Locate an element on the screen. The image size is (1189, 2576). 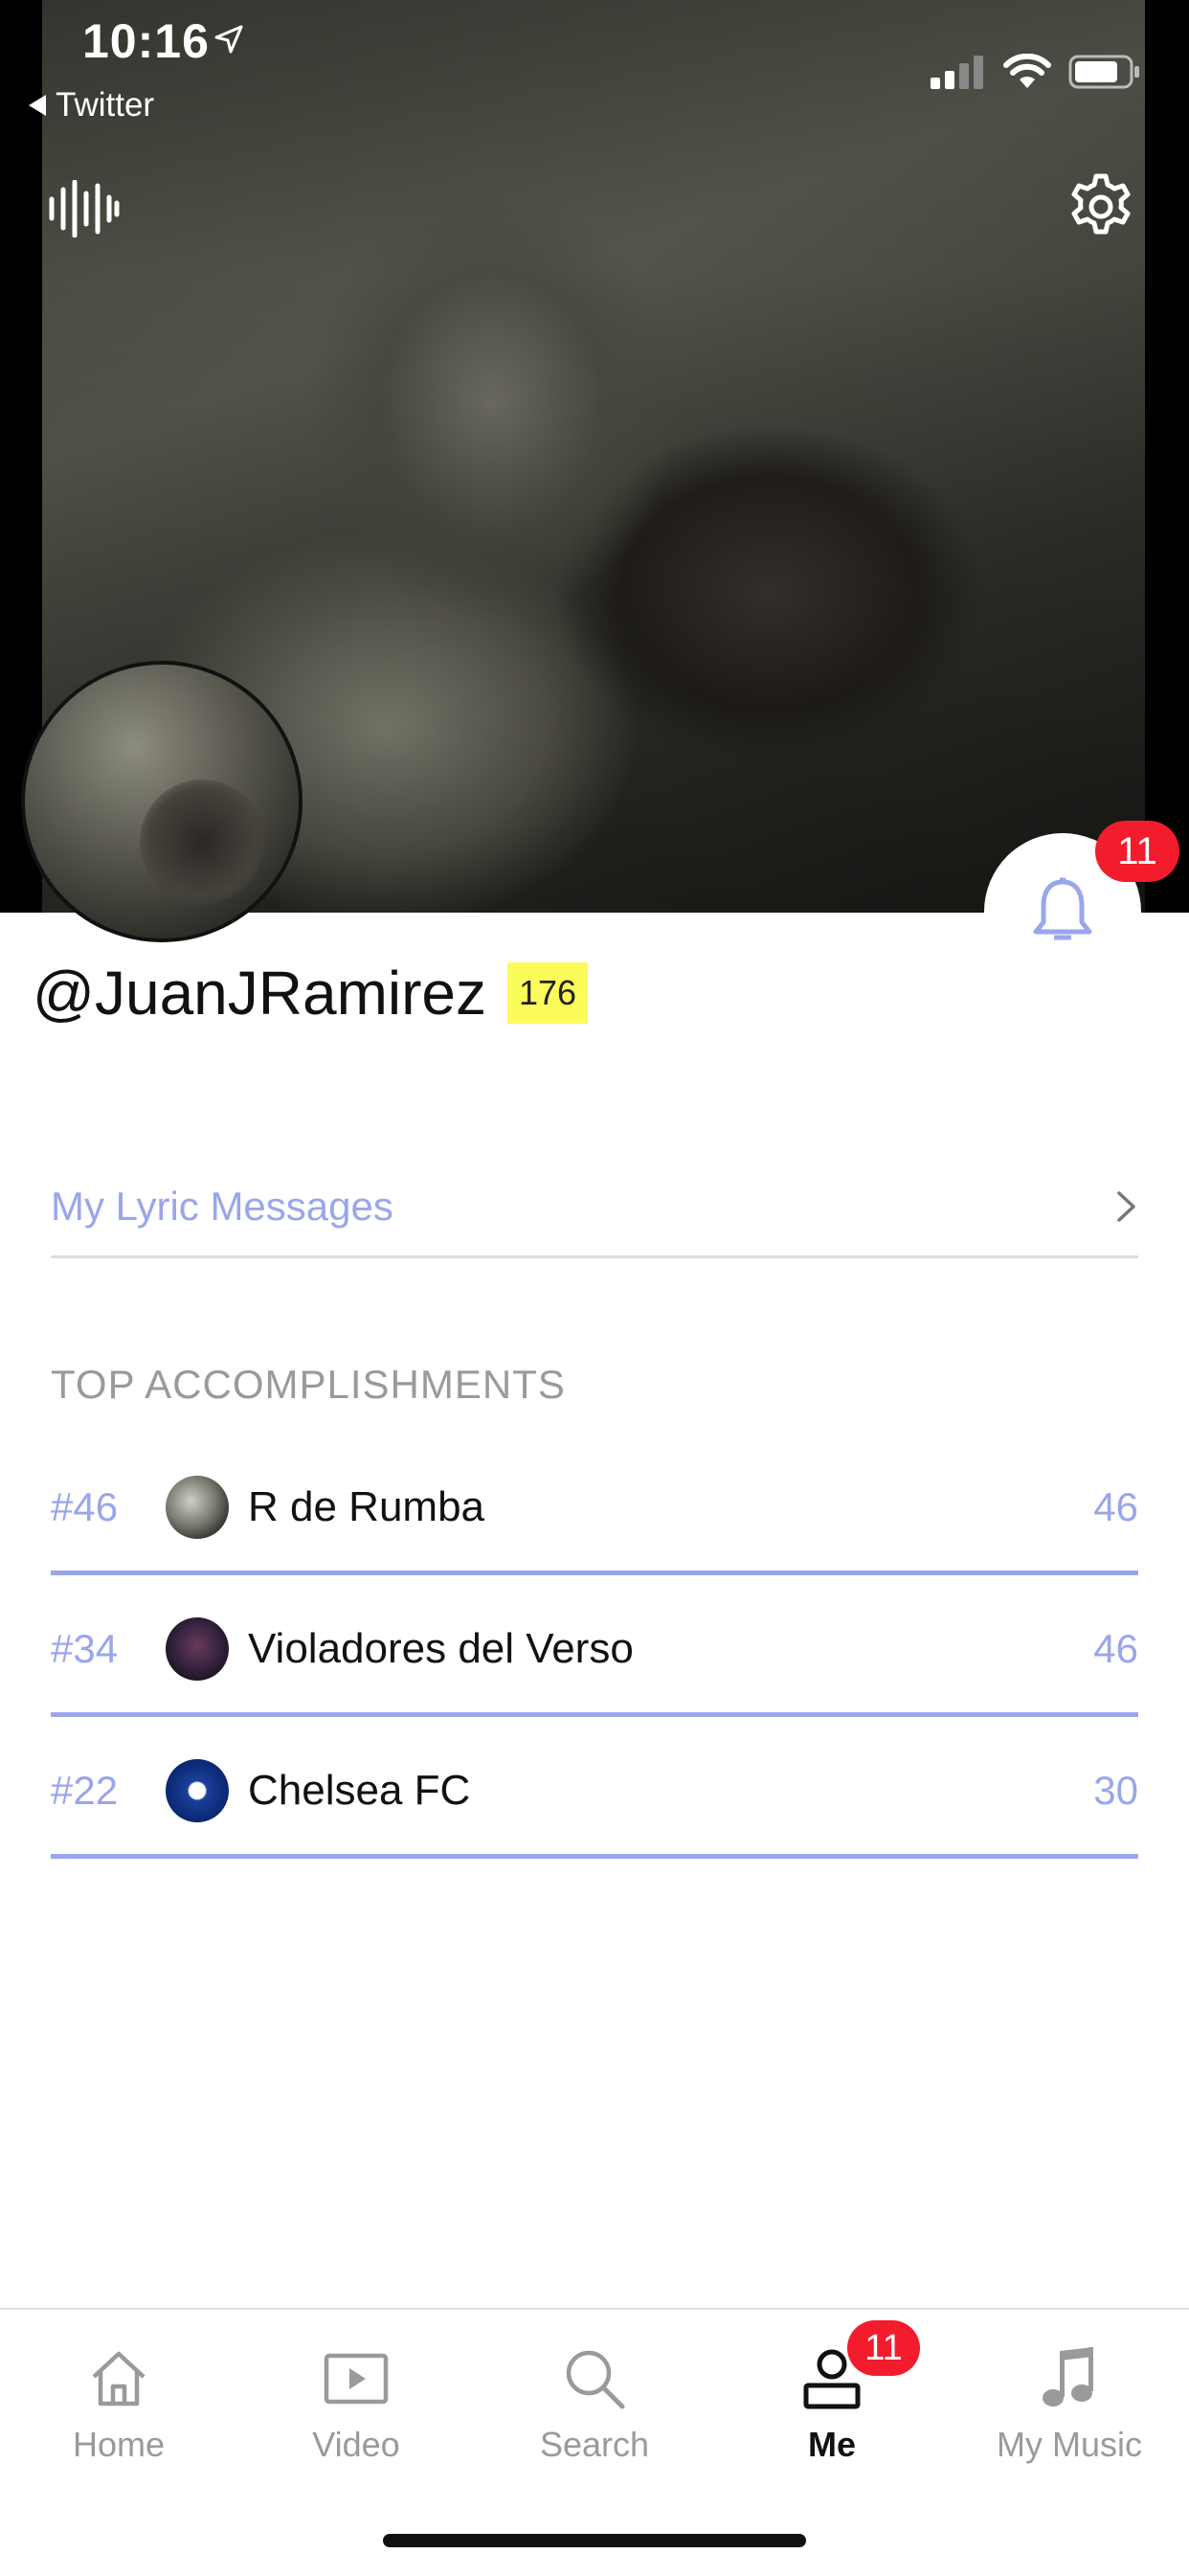
tab-video: Video is located at coordinates (356, 2402).